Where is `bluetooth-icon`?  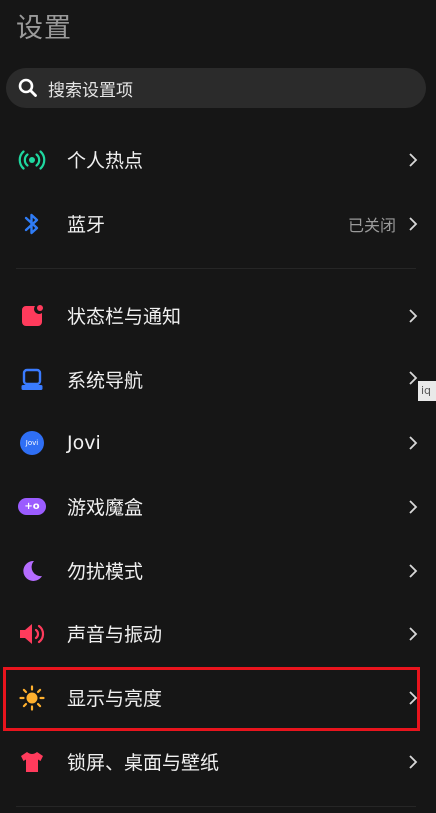 bluetooth-icon is located at coordinates (32, 224).